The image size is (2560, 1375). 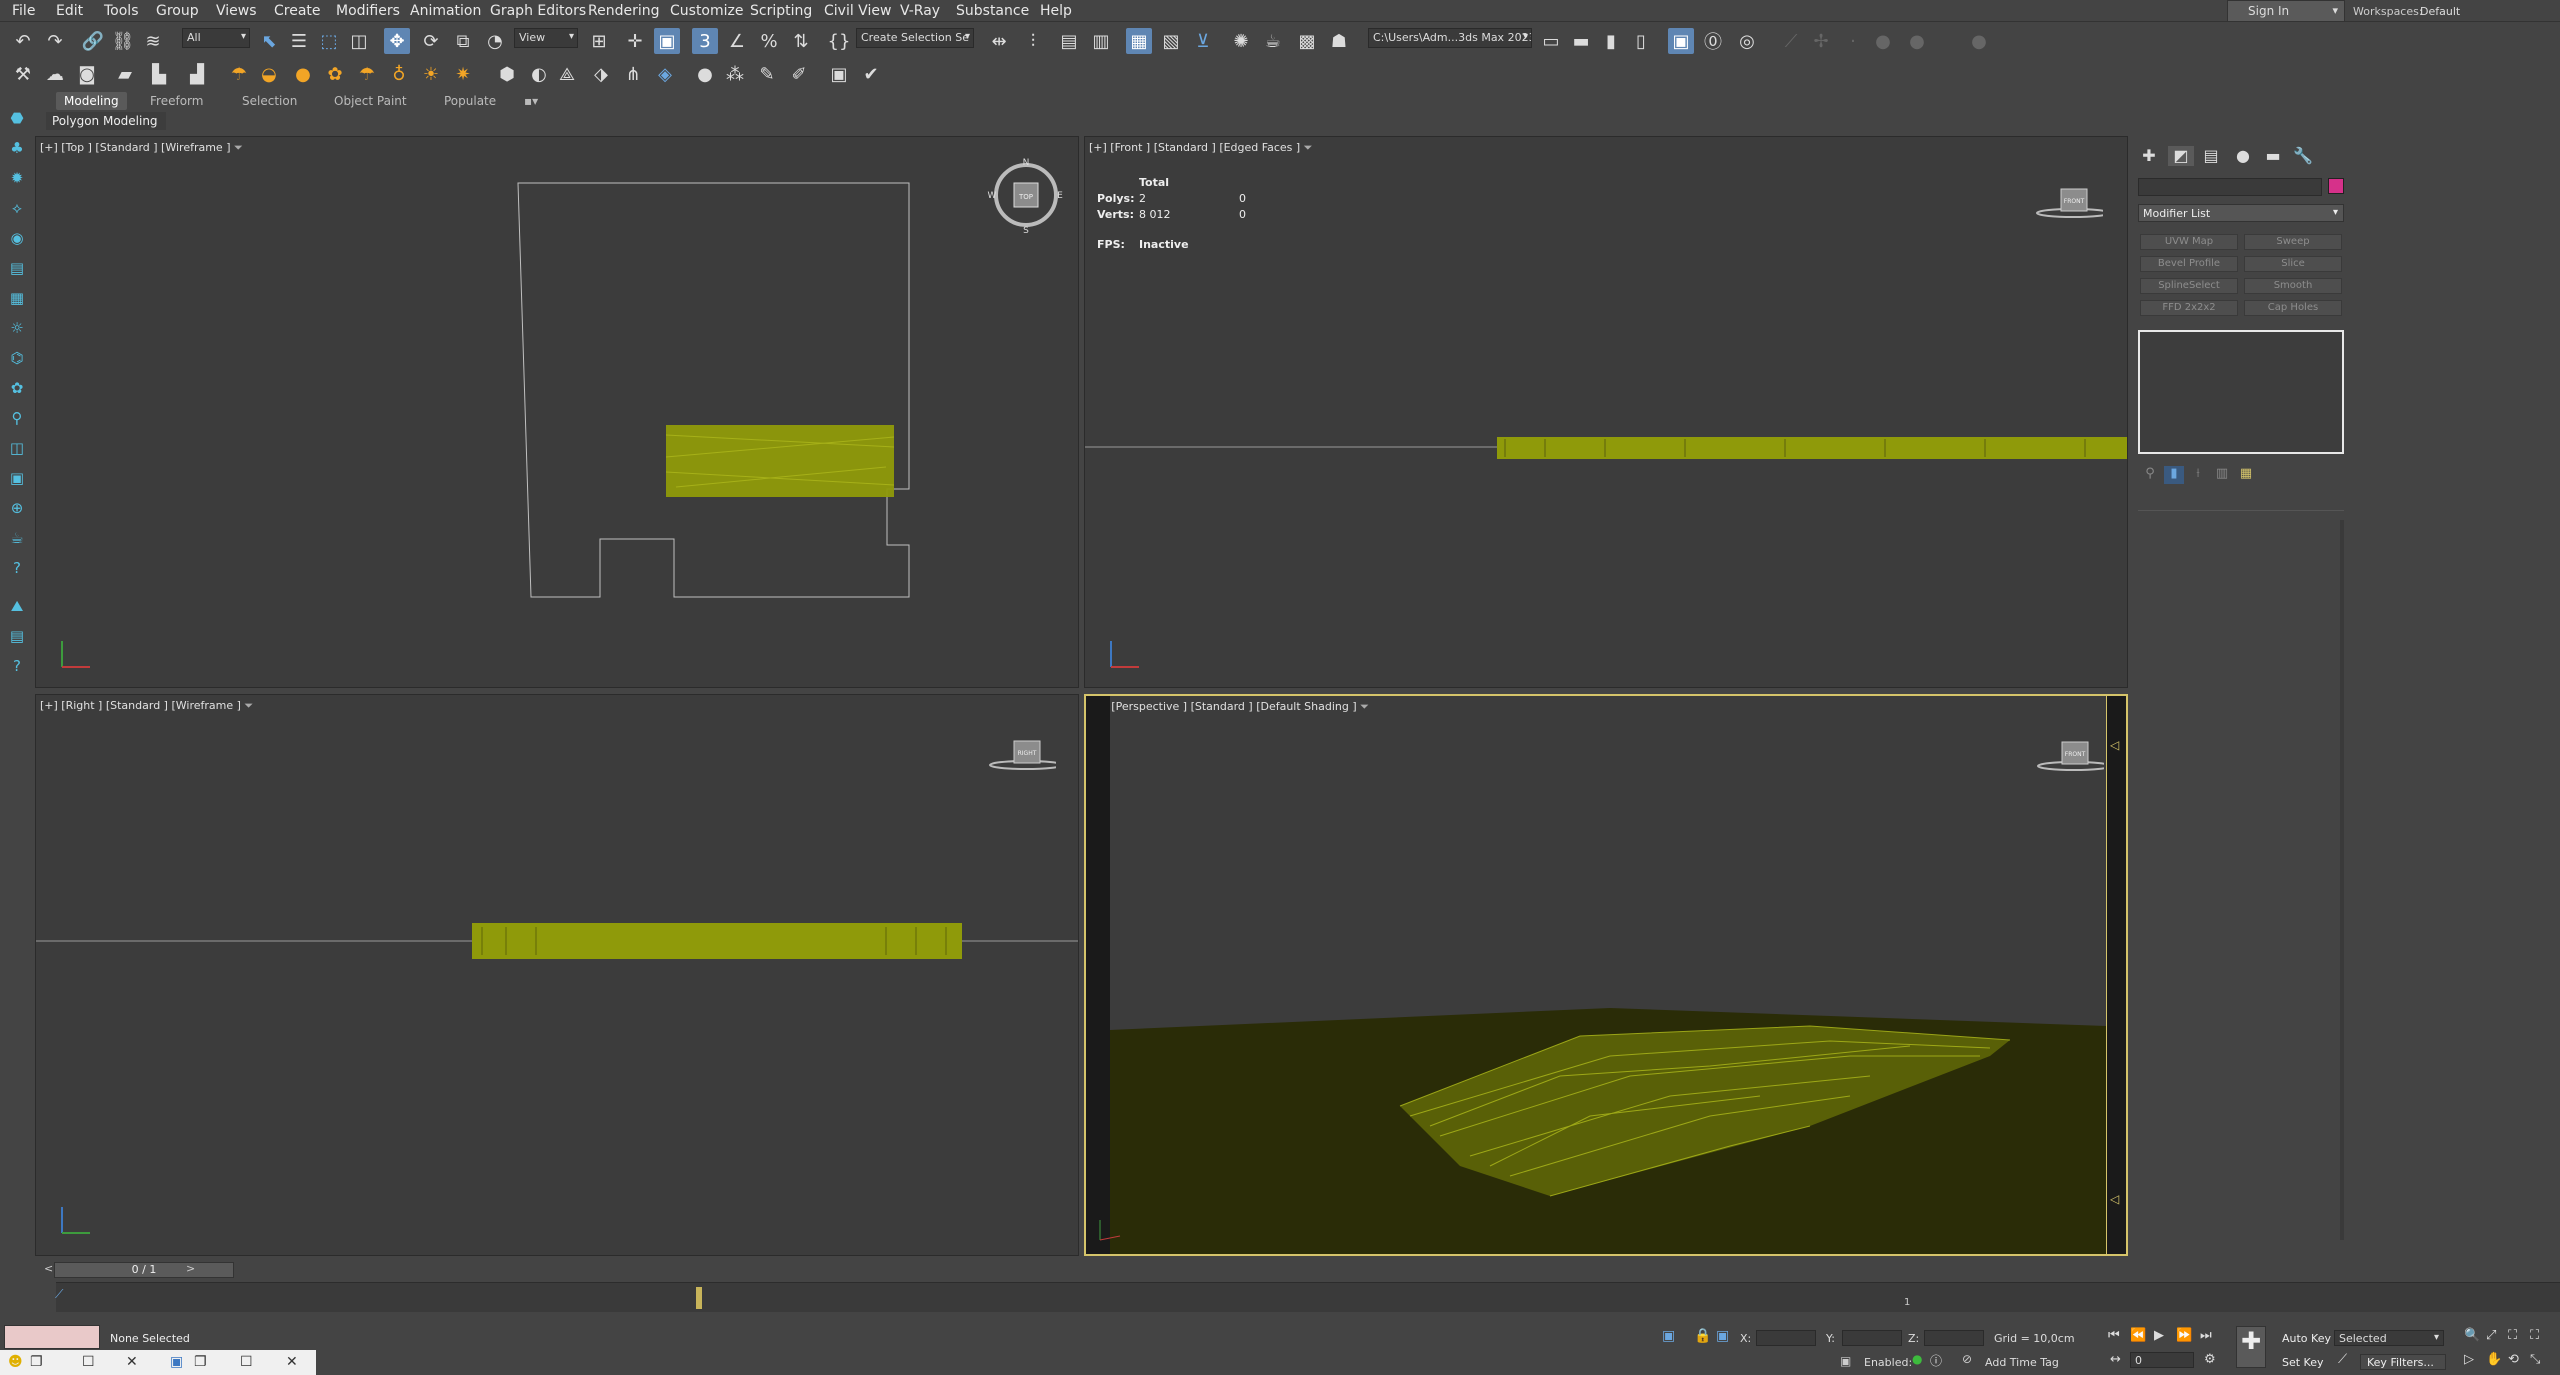 What do you see at coordinates (23, 74) in the screenshot?
I see `hammer-icon: ⚒` at bounding box center [23, 74].